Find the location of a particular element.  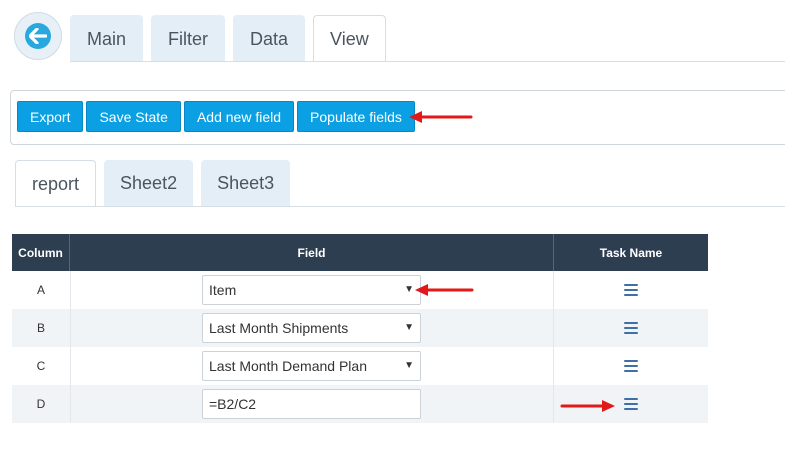

top-tab-bar: Main Filter Data View is located at coordinates (228, 38).